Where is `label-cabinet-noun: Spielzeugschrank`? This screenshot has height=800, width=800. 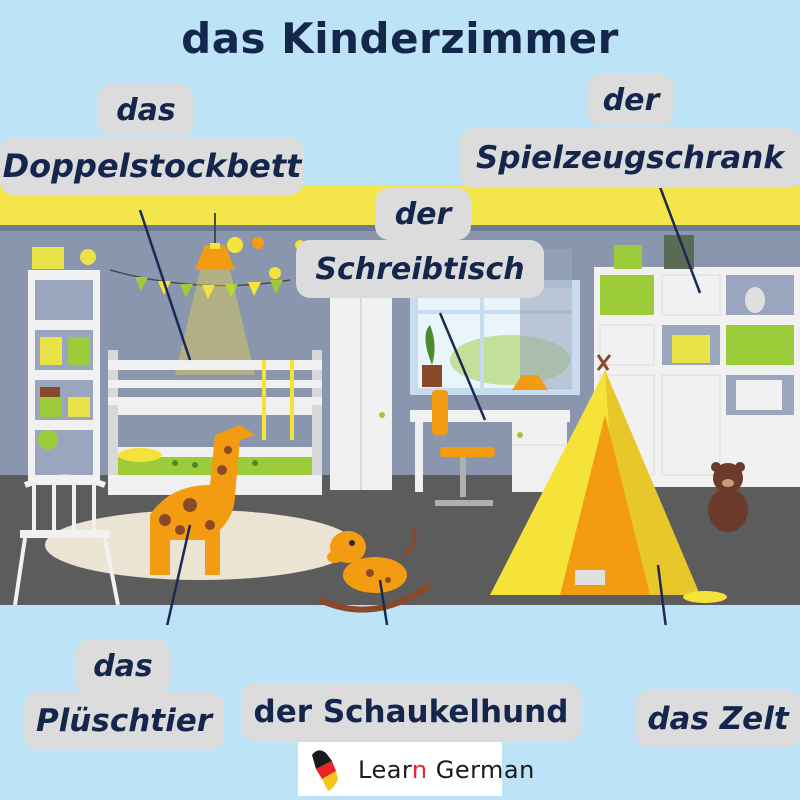 label-cabinet-noun: Spielzeugschrank is located at coordinates (630, 158).